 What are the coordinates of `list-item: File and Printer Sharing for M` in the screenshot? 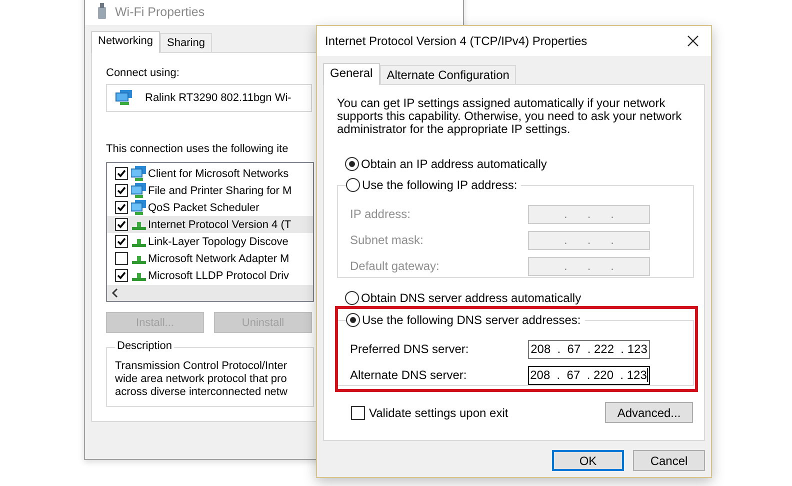 It's located at (210, 190).